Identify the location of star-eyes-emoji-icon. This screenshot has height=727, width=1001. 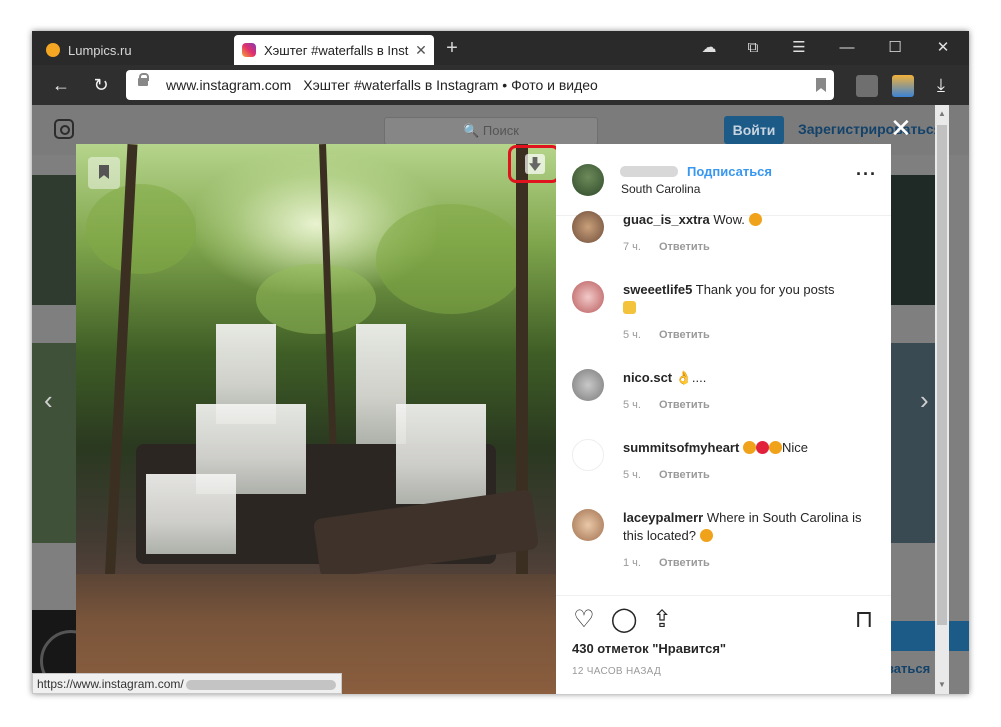
(755, 219).